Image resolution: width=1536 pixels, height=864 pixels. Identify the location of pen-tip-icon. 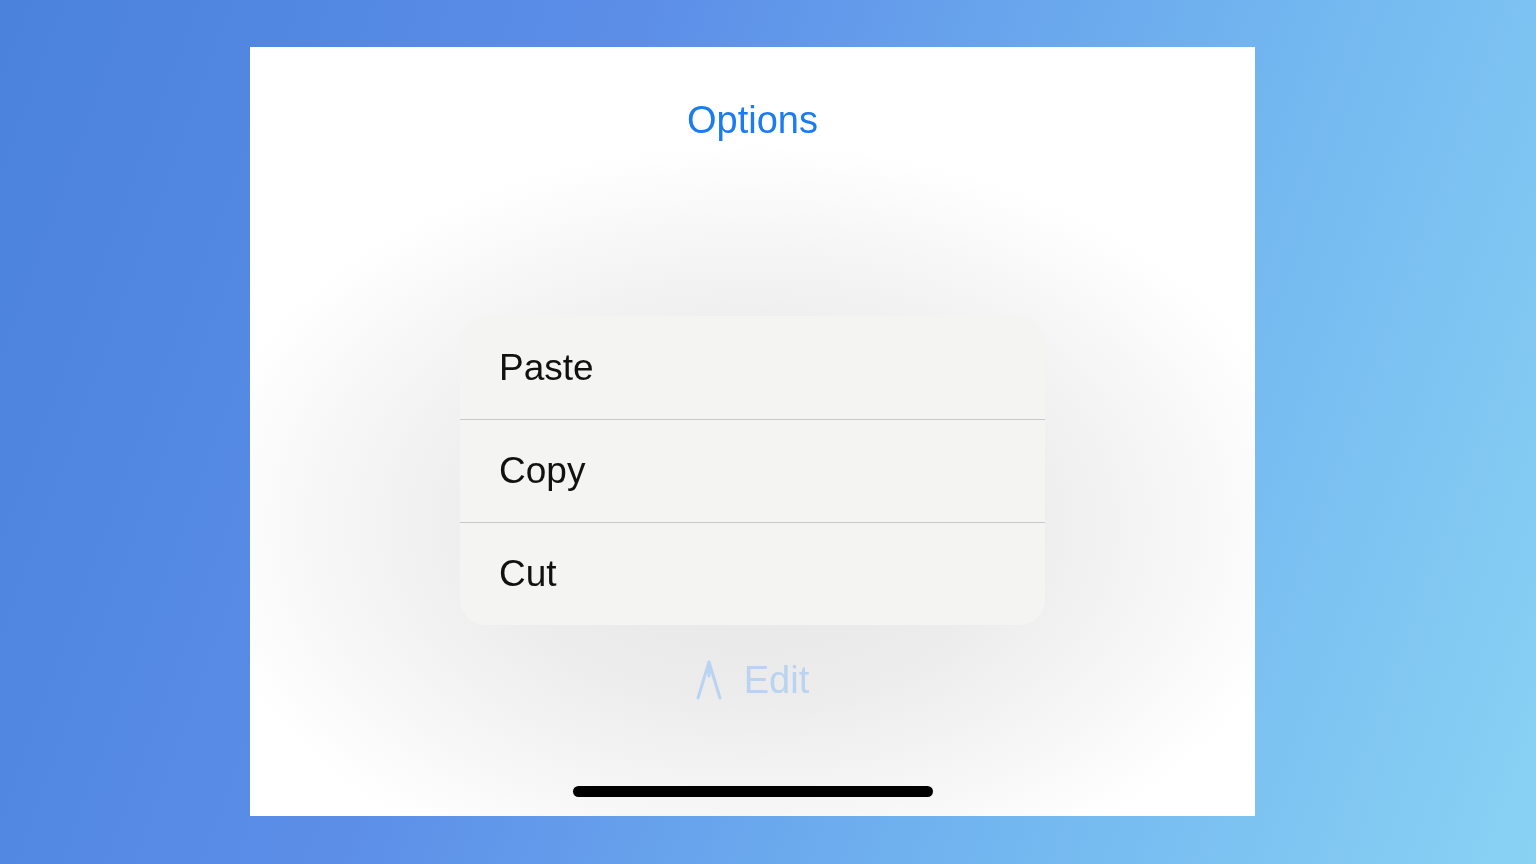
(708, 680).